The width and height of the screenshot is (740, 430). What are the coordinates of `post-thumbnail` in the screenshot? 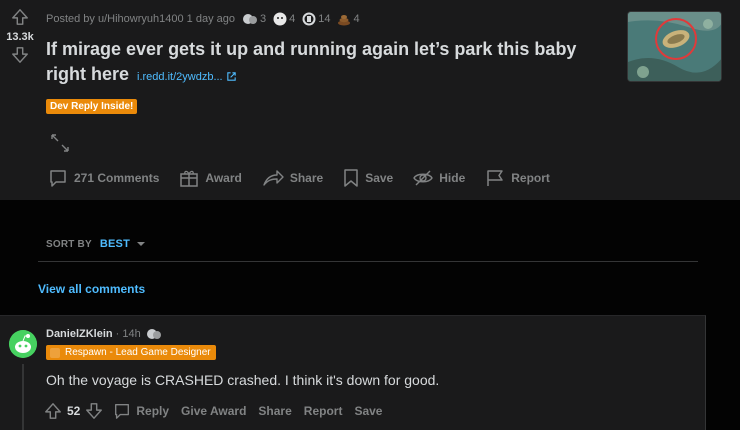 It's located at (674, 46).